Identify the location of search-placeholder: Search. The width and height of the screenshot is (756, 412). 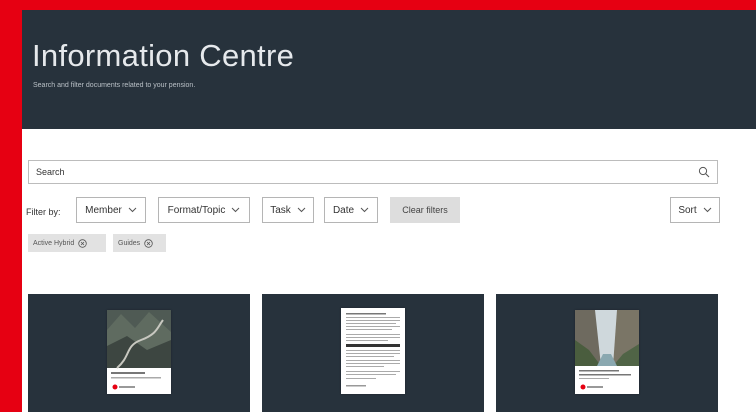
(50, 172).